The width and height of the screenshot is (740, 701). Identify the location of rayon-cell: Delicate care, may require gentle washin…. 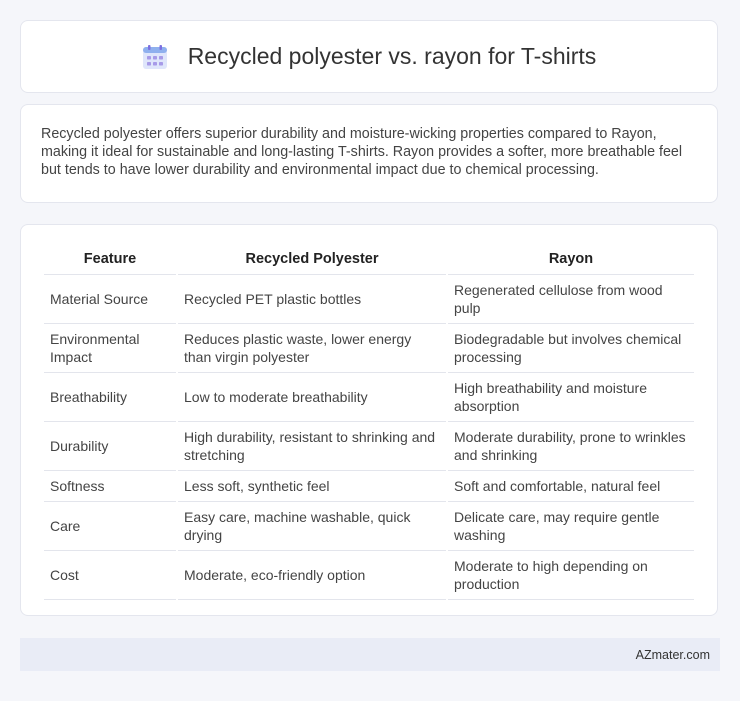
(571, 526).